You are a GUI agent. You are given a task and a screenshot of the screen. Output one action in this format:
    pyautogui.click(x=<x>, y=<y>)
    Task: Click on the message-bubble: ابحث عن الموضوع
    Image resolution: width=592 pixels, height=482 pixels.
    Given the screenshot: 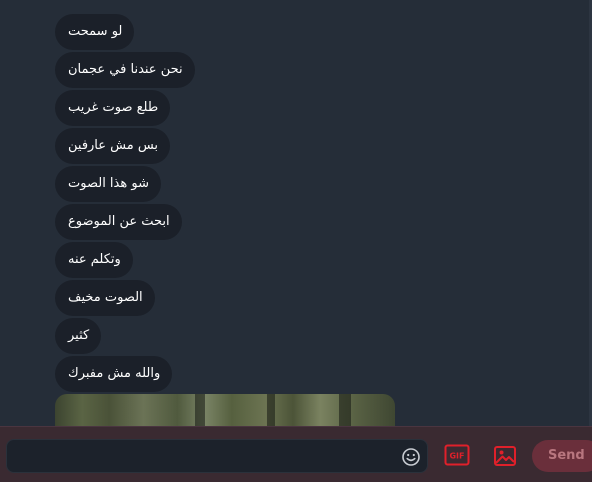 What is the action you would take?
    pyautogui.click(x=118, y=222)
    